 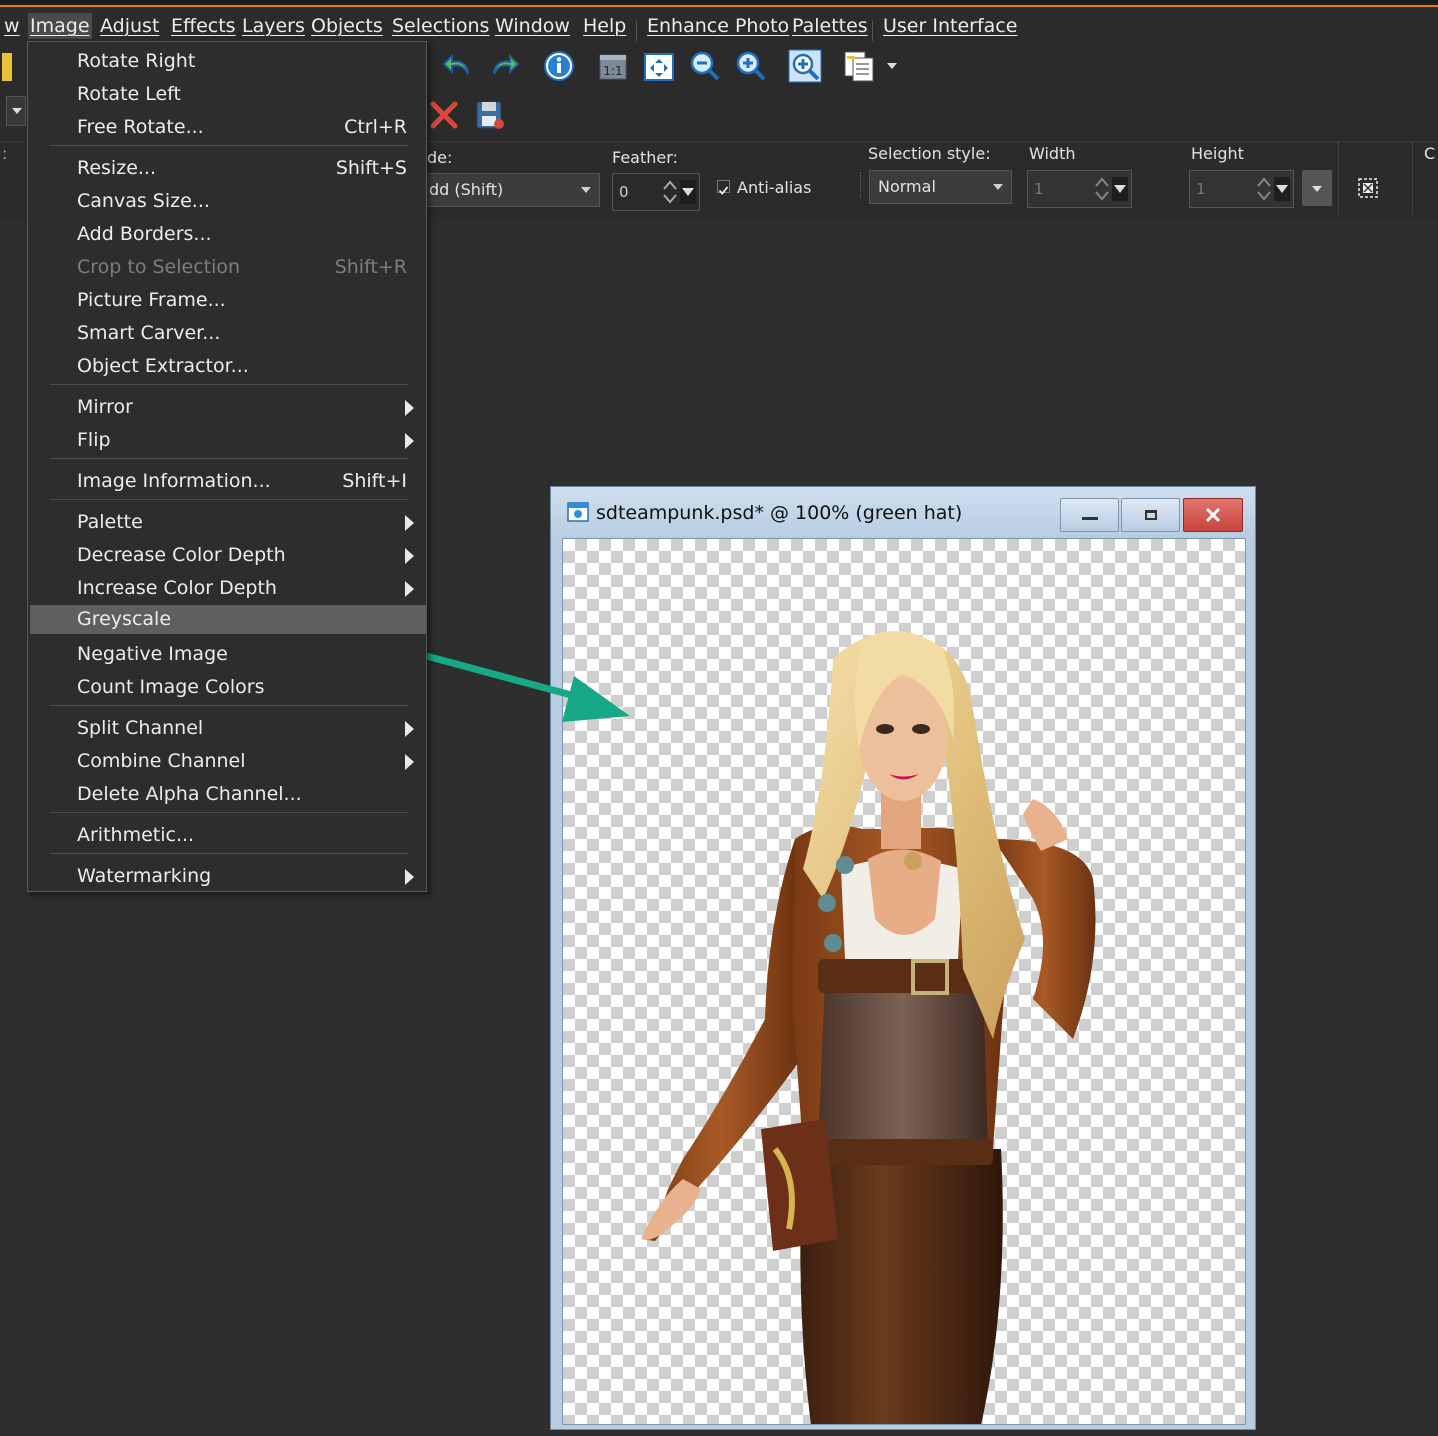 What do you see at coordinates (751, 66) in the screenshot?
I see `zoom-in-icon` at bounding box center [751, 66].